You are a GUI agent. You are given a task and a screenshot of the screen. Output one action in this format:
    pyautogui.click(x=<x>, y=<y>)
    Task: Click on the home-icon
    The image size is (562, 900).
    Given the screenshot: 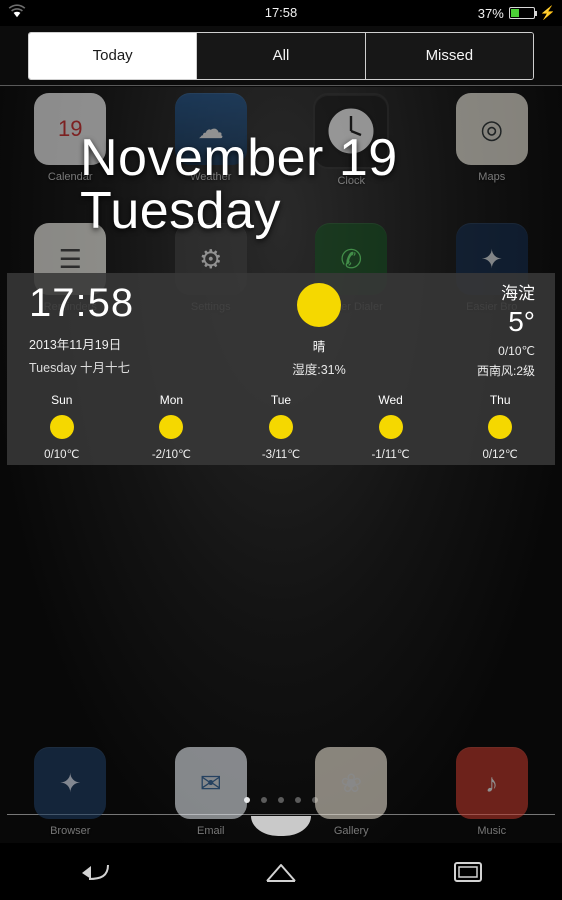 What is the action you would take?
    pyautogui.click(x=281, y=872)
    